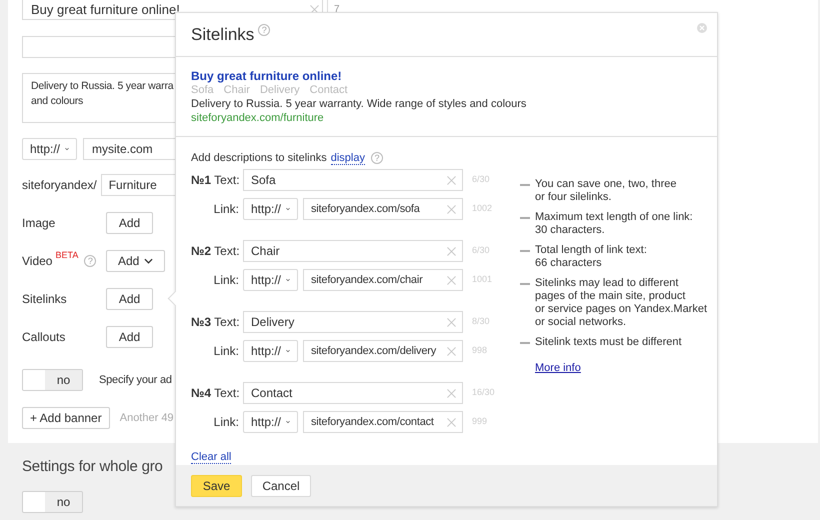 Image resolution: width=820 pixels, height=520 pixels. Describe the element at coordinates (702, 28) in the screenshot. I see `close-icon` at that location.